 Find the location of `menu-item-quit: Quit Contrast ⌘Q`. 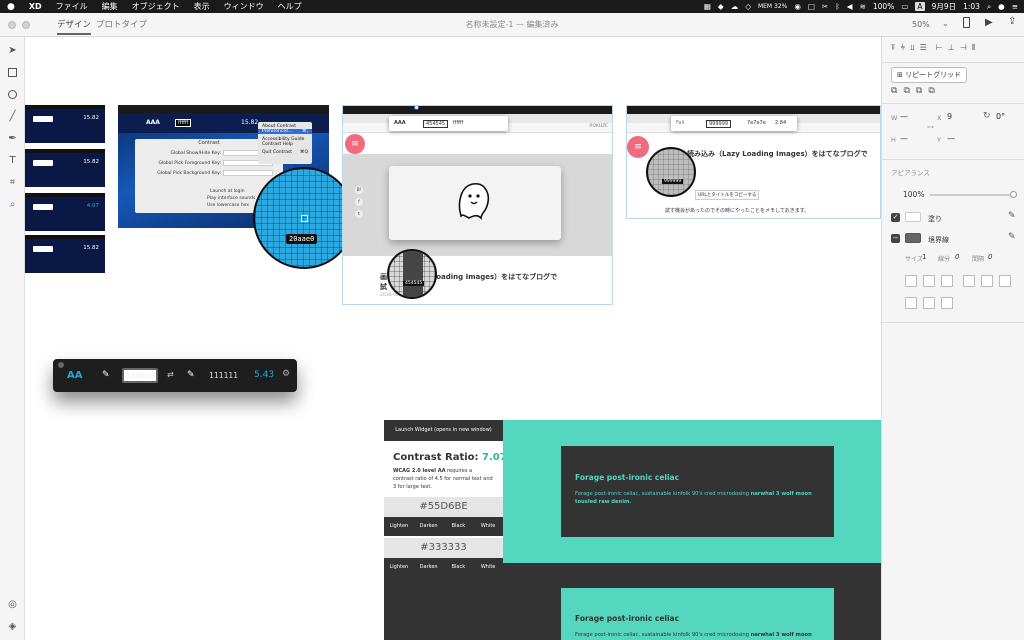

menu-item-quit: Quit Contrast ⌘Q is located at coordinates (285, 151).